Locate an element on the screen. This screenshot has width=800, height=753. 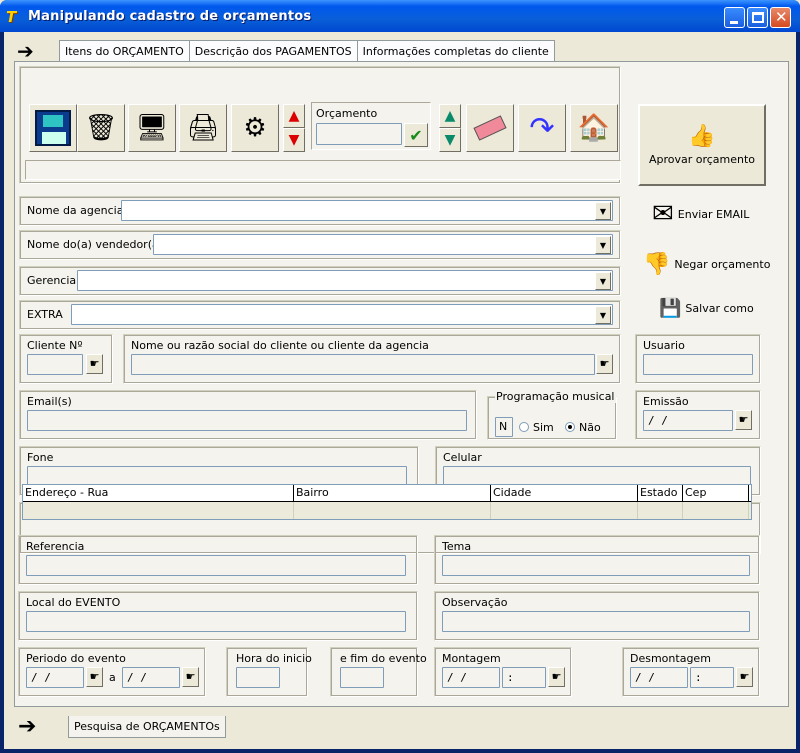
nav-down-red-button: ▼ is located at coordinates (294, 140).